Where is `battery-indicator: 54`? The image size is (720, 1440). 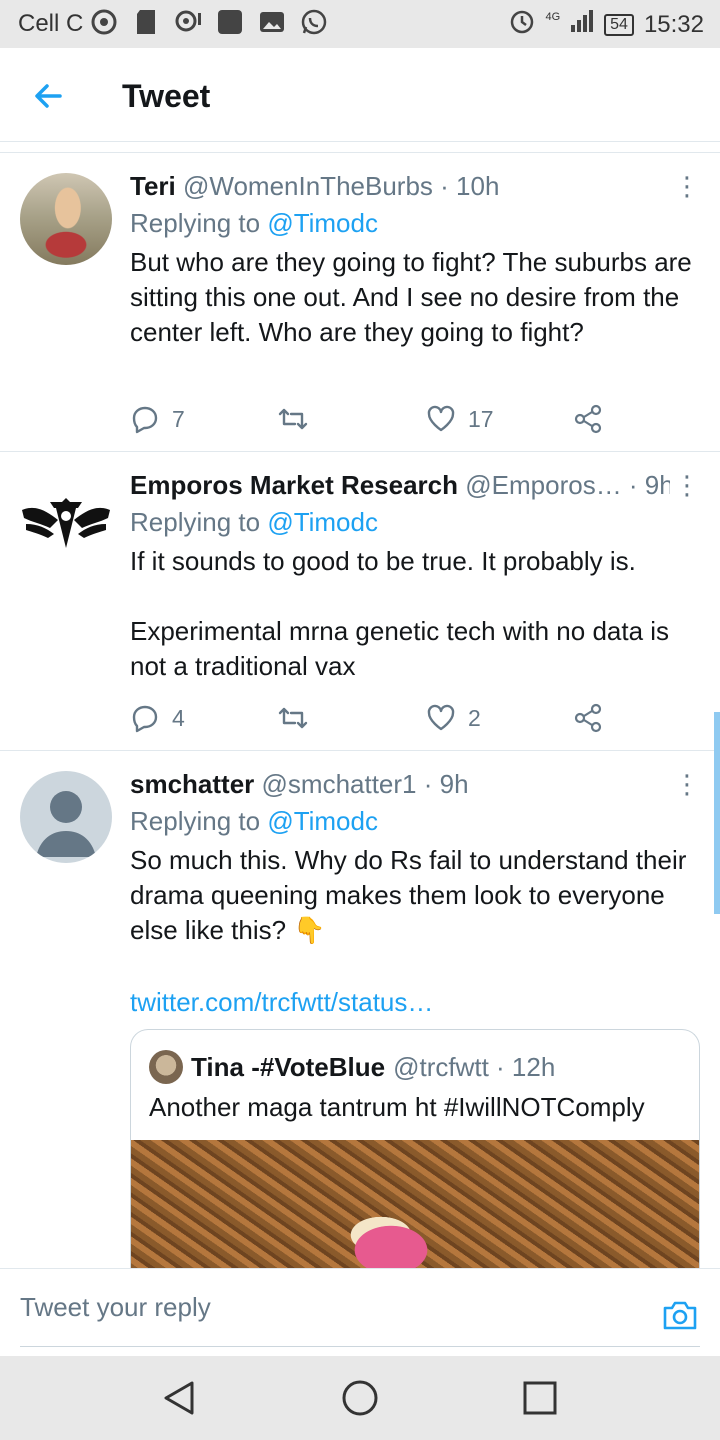
battery-indicator: 54 is located at coordinates (619, 24).